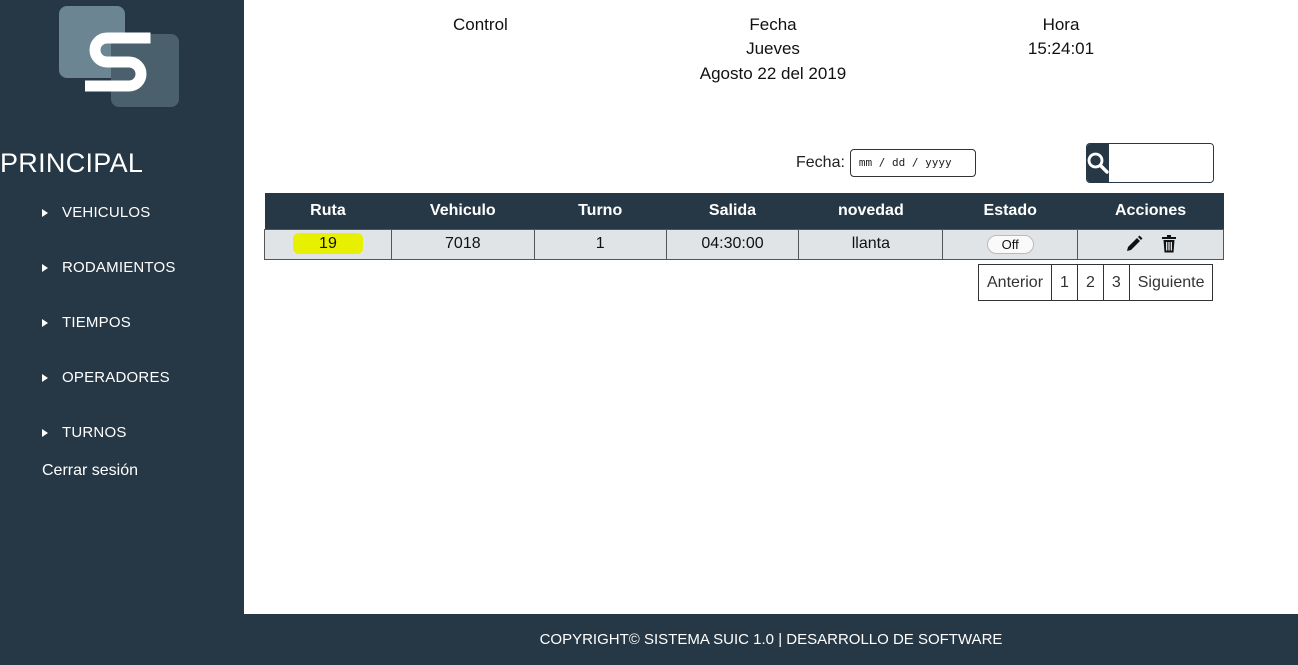  I want to click on date-filter: Fecha: mm / dd / yyyy, so click(886, 163).